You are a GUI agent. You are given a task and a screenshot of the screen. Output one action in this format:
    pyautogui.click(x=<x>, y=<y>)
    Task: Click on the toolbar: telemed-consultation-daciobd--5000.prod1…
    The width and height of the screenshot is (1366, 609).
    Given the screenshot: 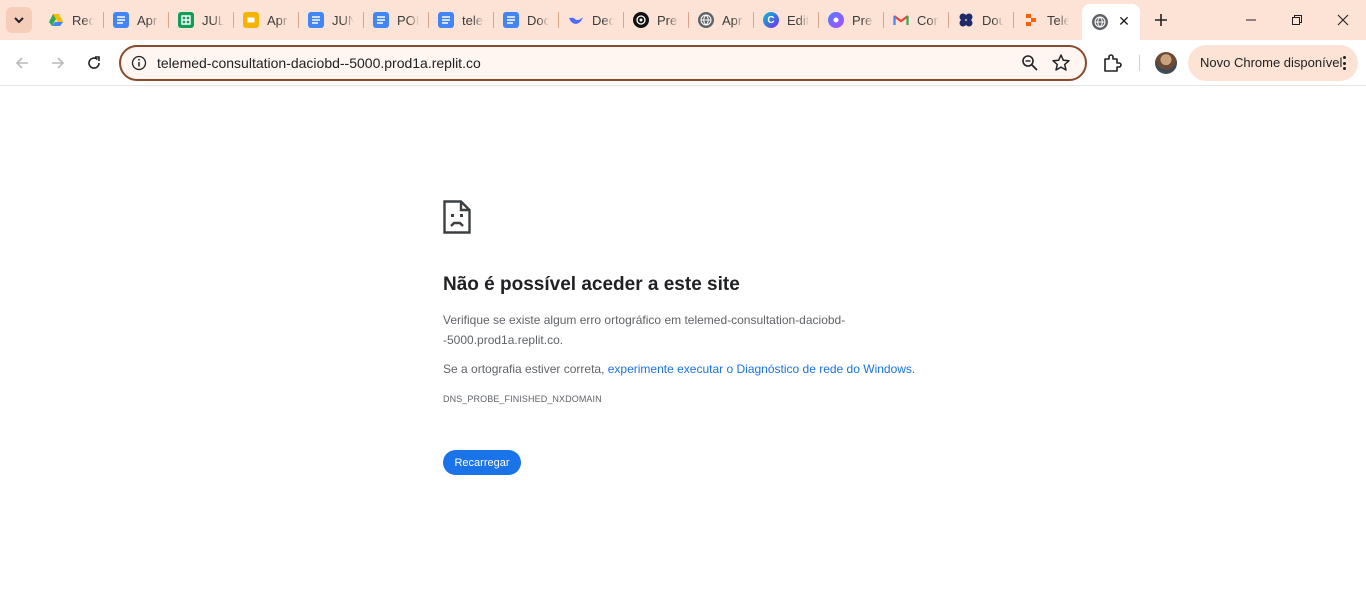 What is the action you would take?
    pyautogui.click(x=683, y=63)
    